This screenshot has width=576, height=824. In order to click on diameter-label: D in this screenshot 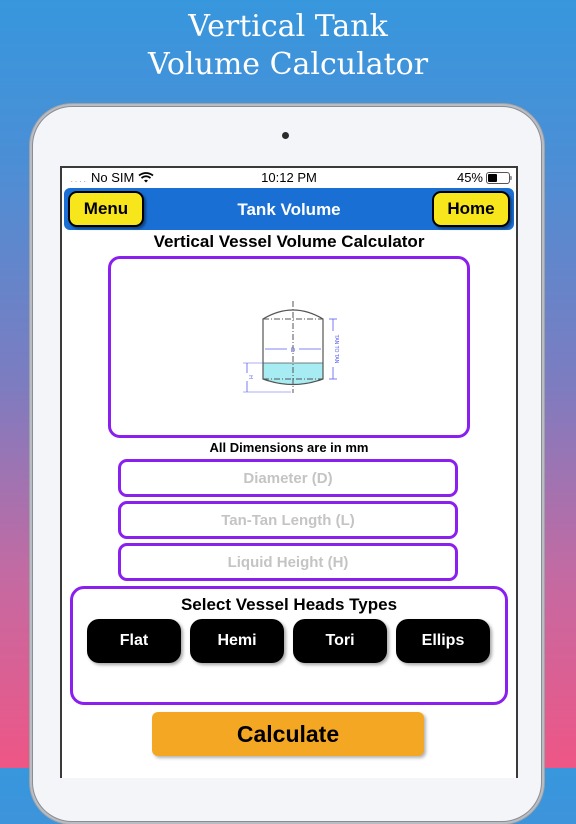, I will do `click(293, 351)`.